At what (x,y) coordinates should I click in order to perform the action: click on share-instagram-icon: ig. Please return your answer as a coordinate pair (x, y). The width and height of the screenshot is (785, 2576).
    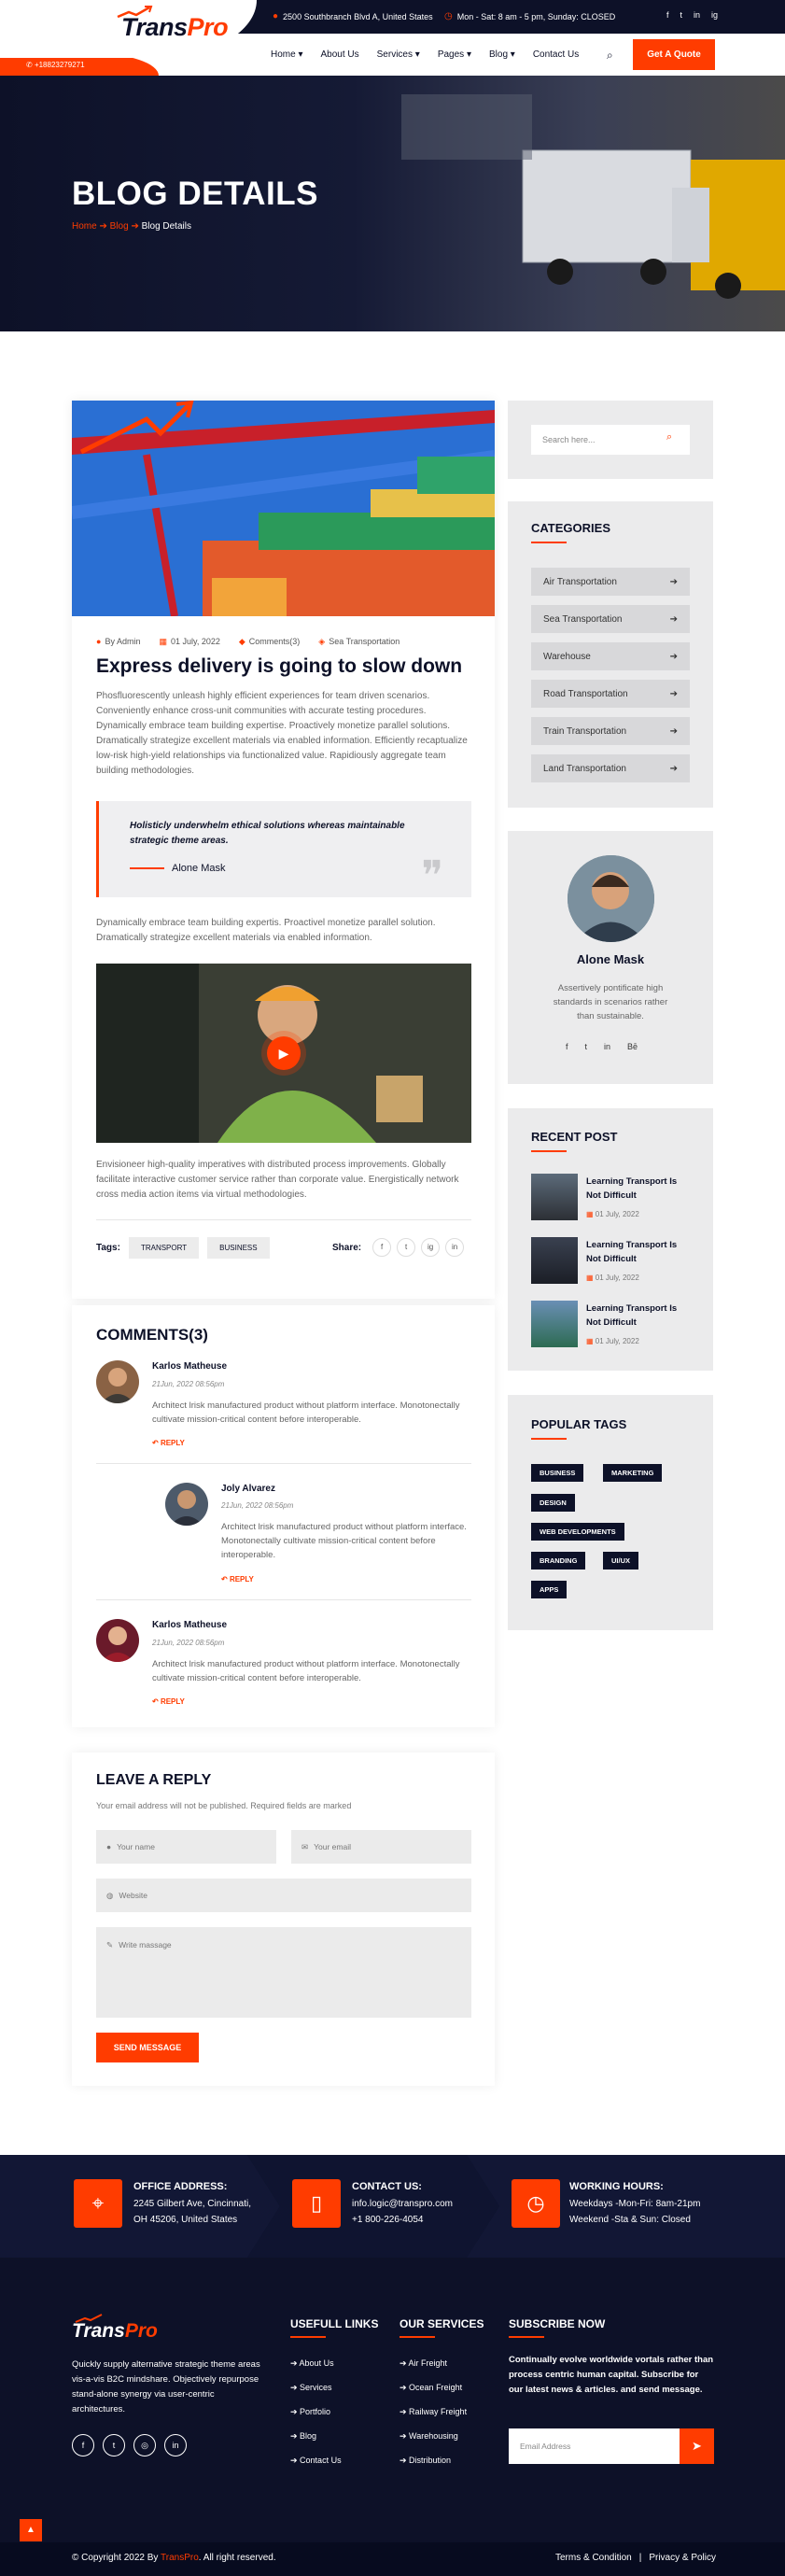
    Looking at the image, I should click on (431, 1247).